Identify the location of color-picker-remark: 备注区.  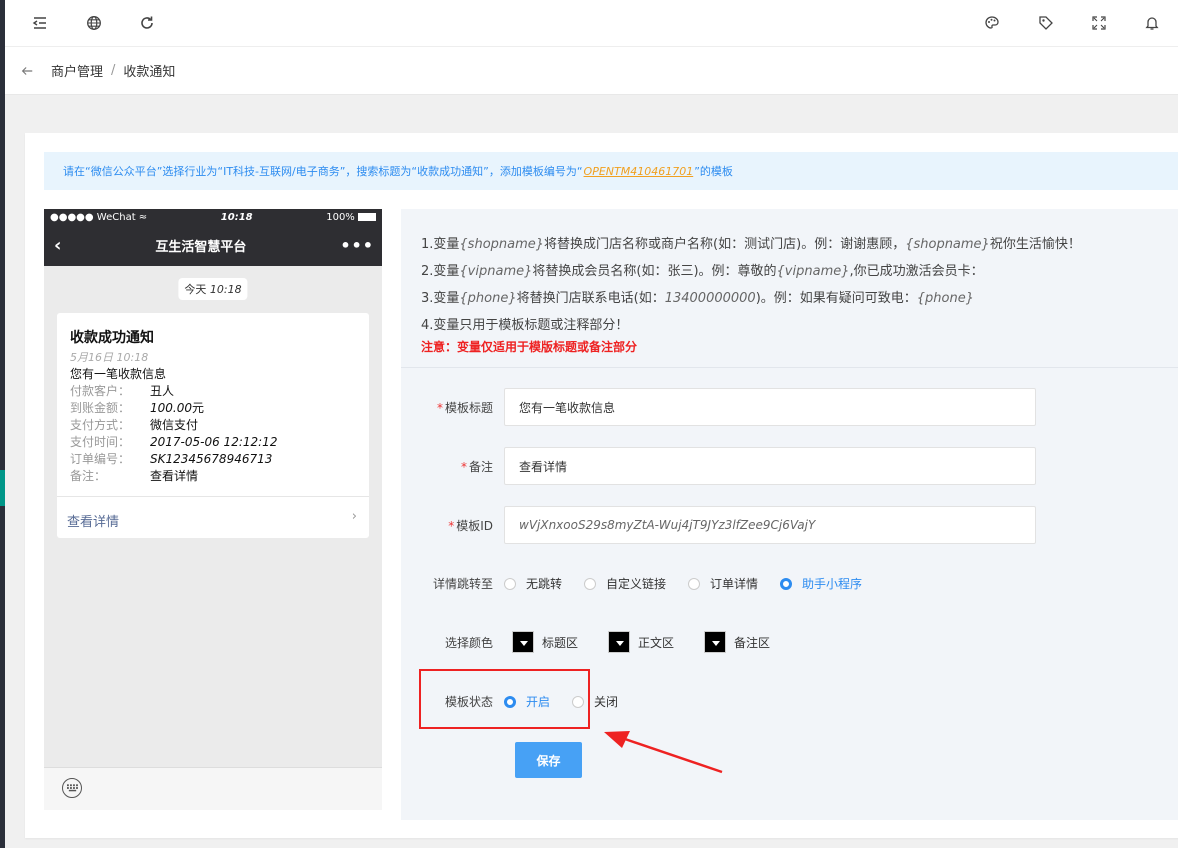
(737, 642).